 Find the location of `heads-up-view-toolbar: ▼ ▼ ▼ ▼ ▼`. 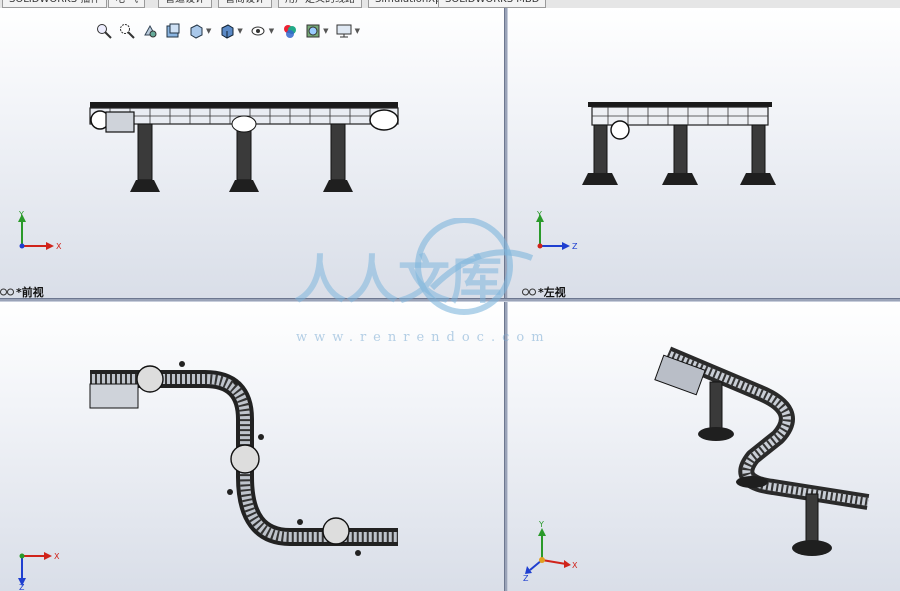

heads-up-view-toolbar: ▼ ▼ ▼ ▼ ▼ is located at coordinates (228, 31).